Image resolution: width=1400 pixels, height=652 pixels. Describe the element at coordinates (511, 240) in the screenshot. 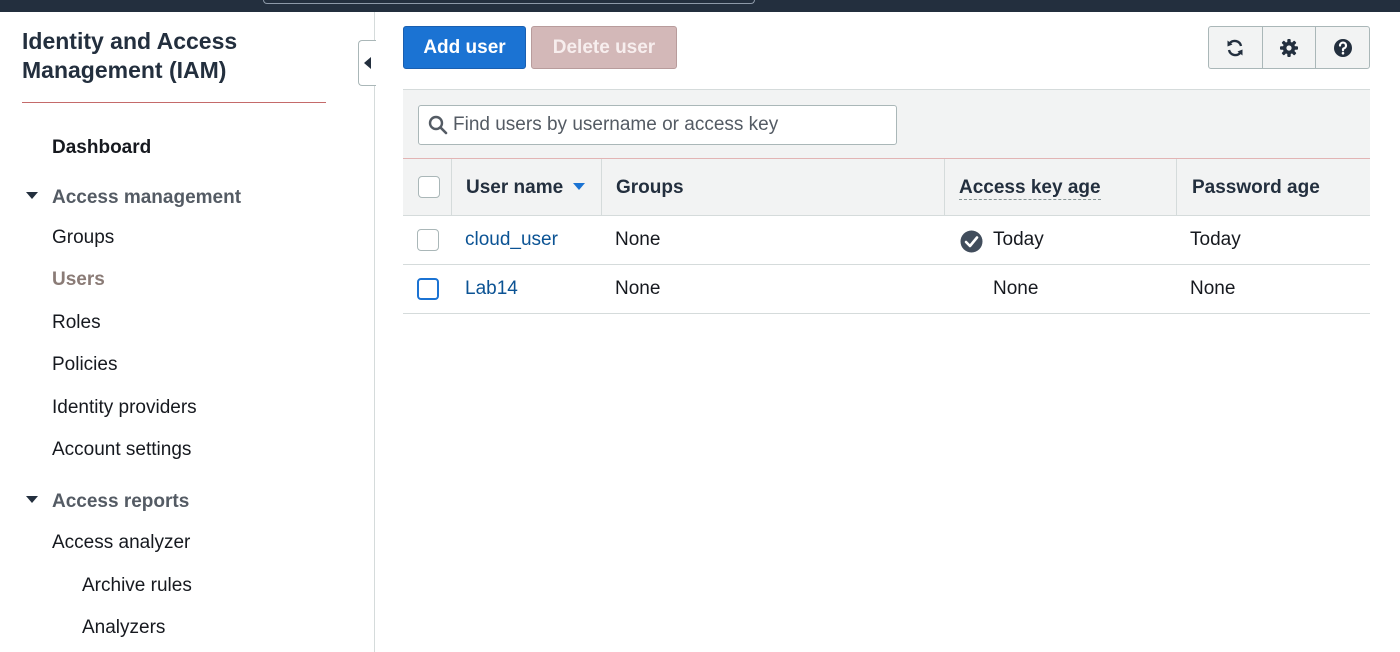

I see `user-name-link: cloud_user` at that location.